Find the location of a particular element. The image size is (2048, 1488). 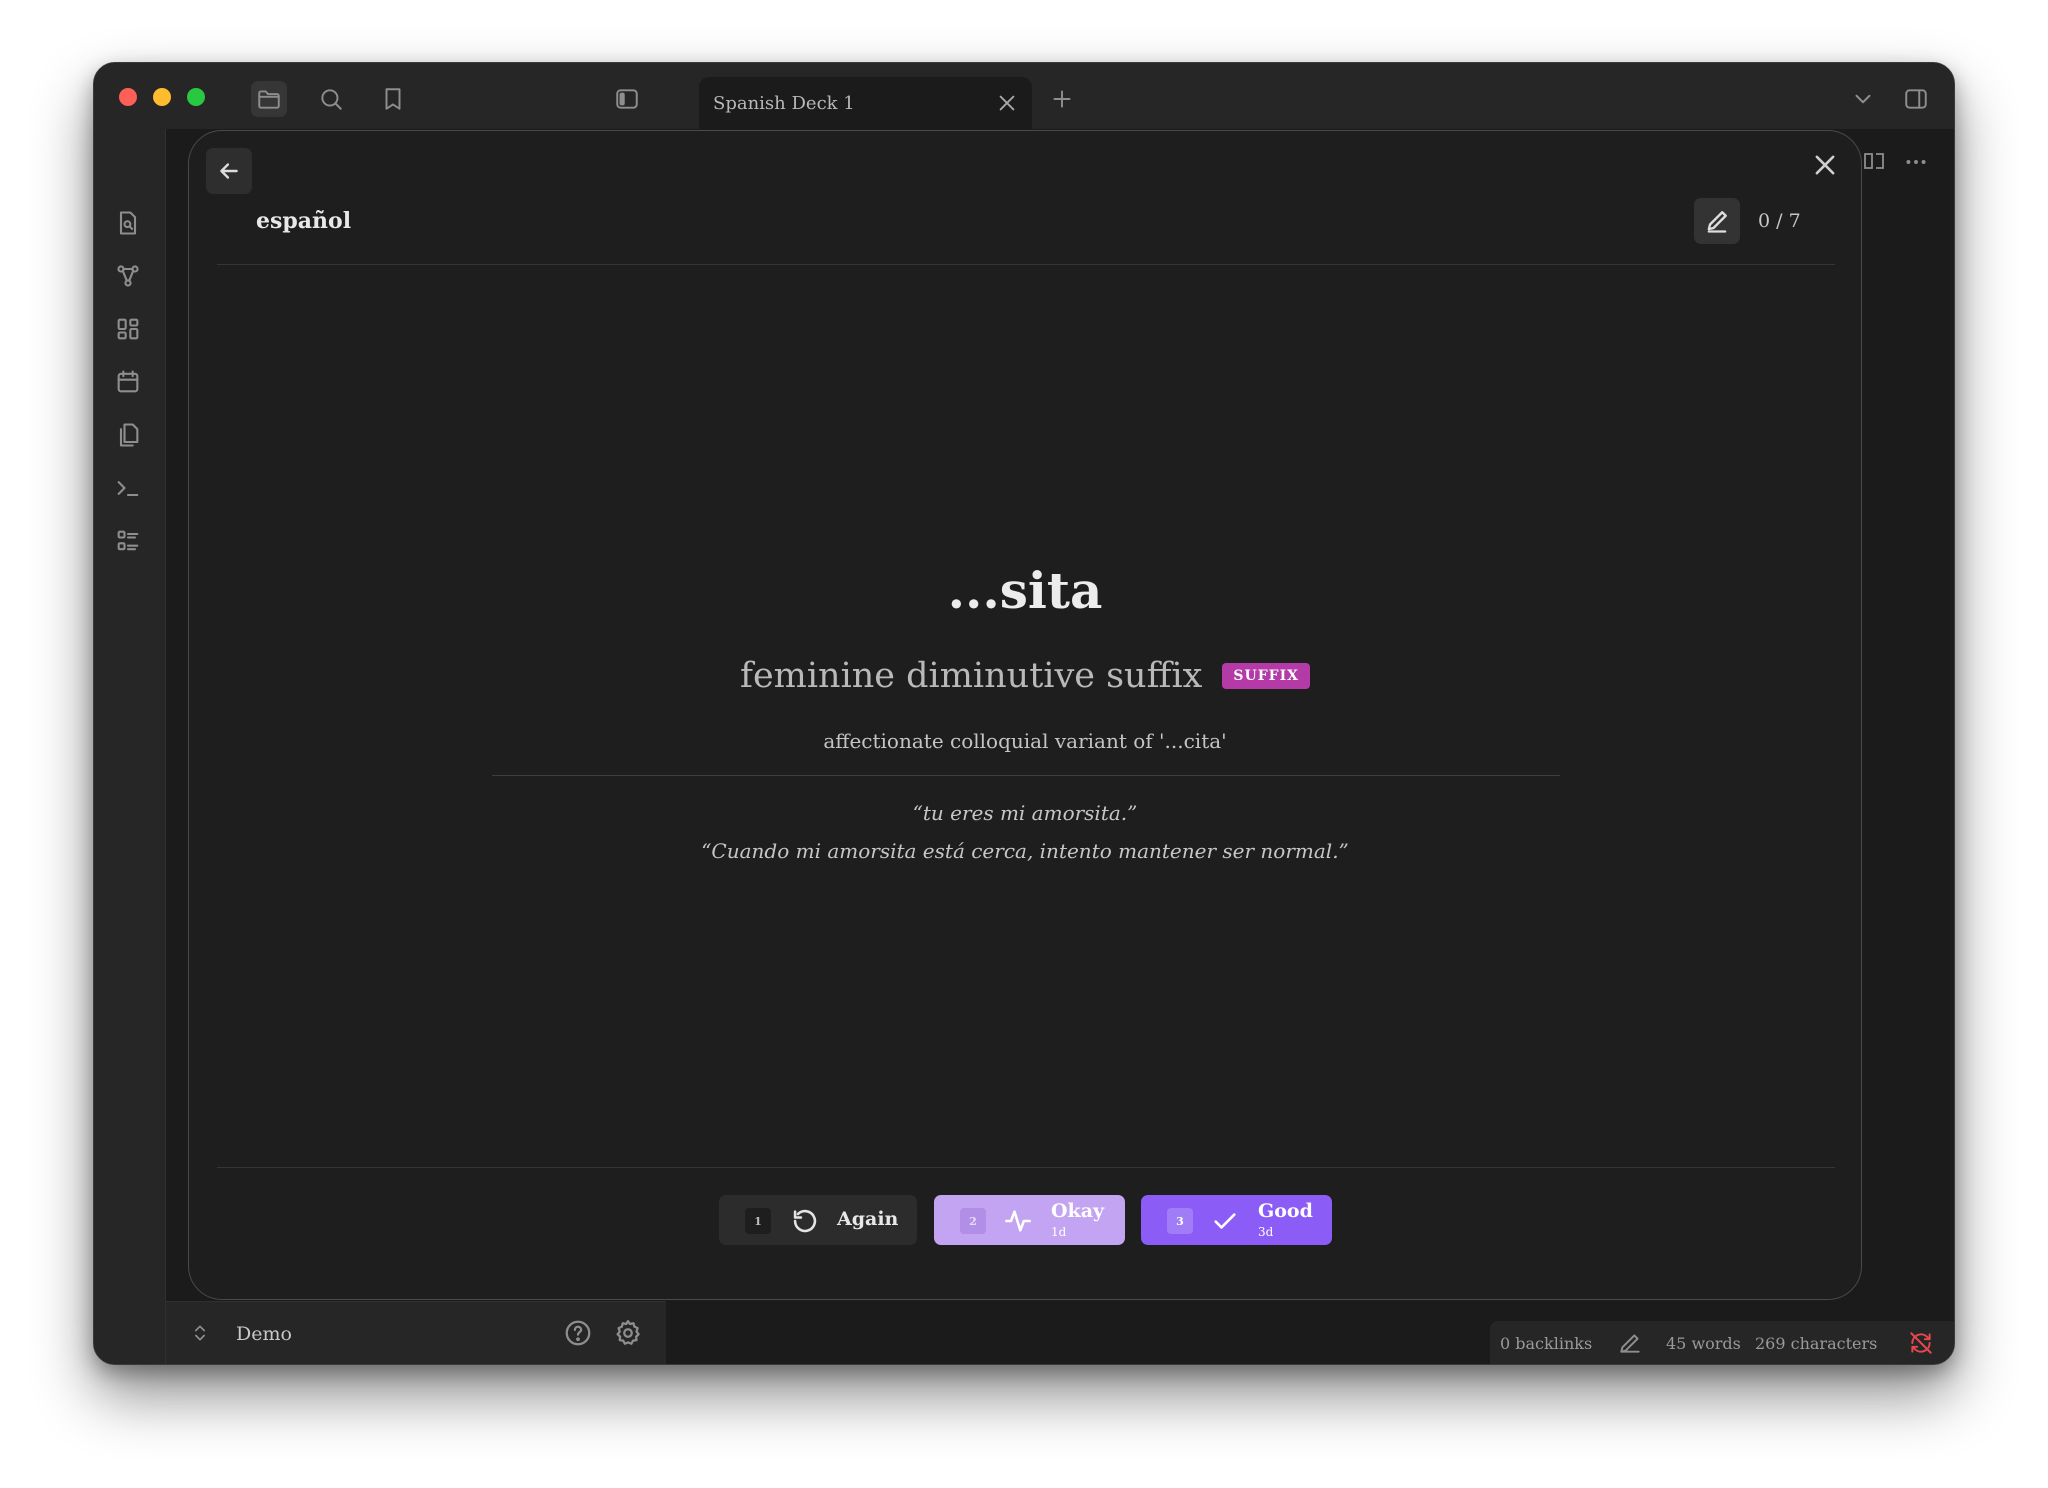

back-button is located at coordinates (229, 171).